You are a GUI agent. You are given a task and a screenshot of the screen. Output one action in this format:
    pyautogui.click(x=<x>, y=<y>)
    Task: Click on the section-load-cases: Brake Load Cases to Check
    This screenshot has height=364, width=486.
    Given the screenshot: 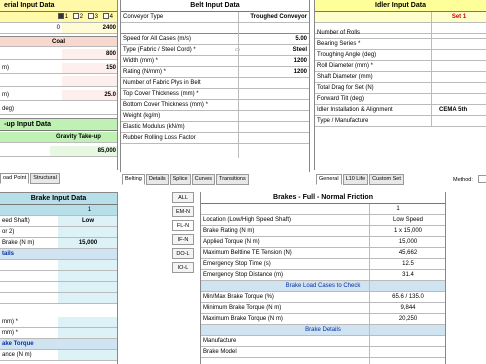 What is the action you would take?
    pyautogui.click(x=323, y=286)
    